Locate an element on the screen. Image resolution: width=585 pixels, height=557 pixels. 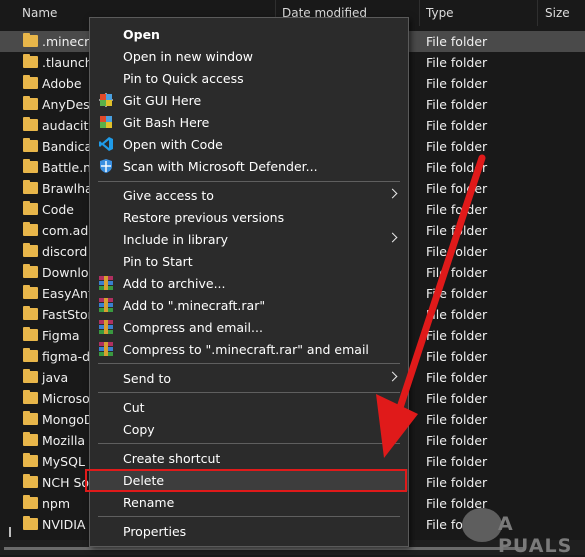
defender-shield-icon is located at coordinates (106, 166).